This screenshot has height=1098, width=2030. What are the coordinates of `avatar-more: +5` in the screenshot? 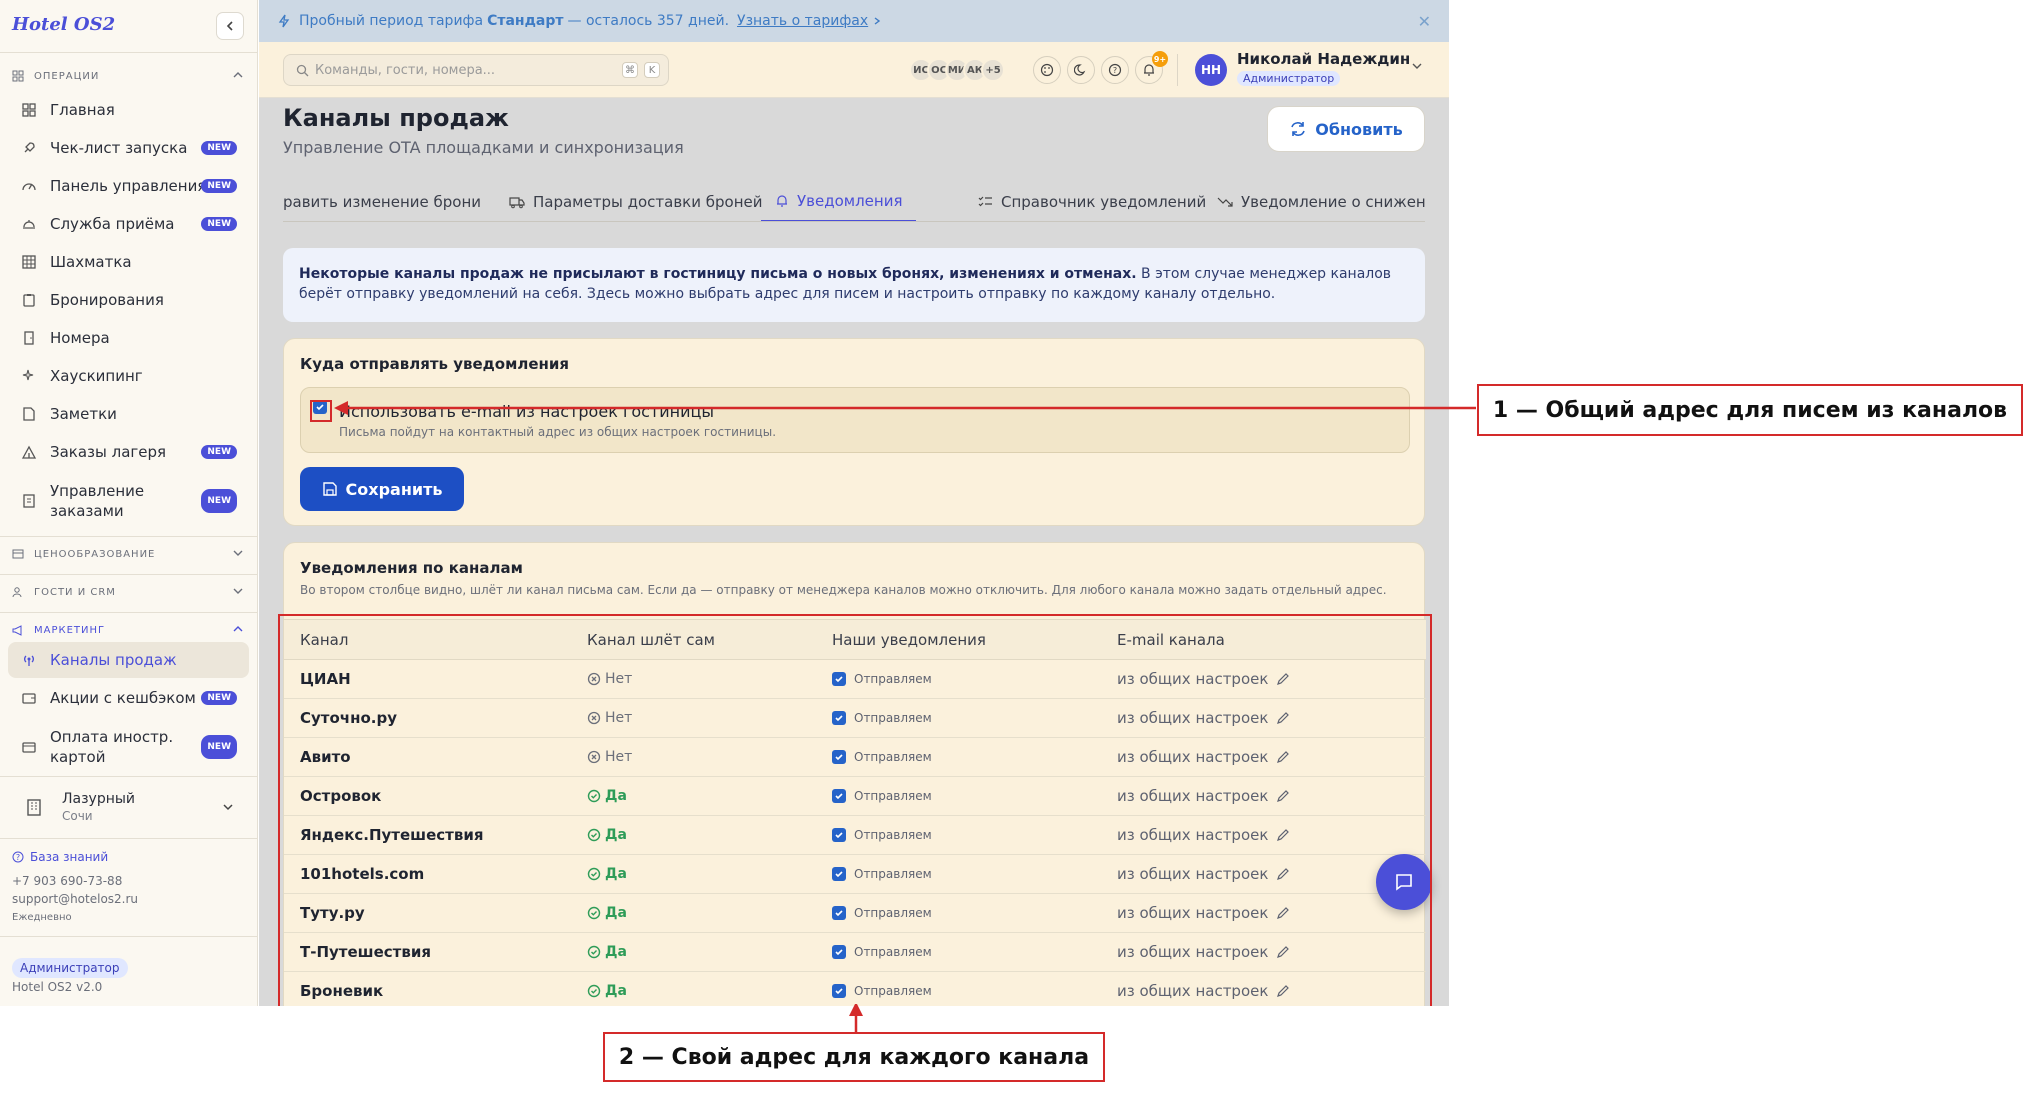 It's located at (993, 70).